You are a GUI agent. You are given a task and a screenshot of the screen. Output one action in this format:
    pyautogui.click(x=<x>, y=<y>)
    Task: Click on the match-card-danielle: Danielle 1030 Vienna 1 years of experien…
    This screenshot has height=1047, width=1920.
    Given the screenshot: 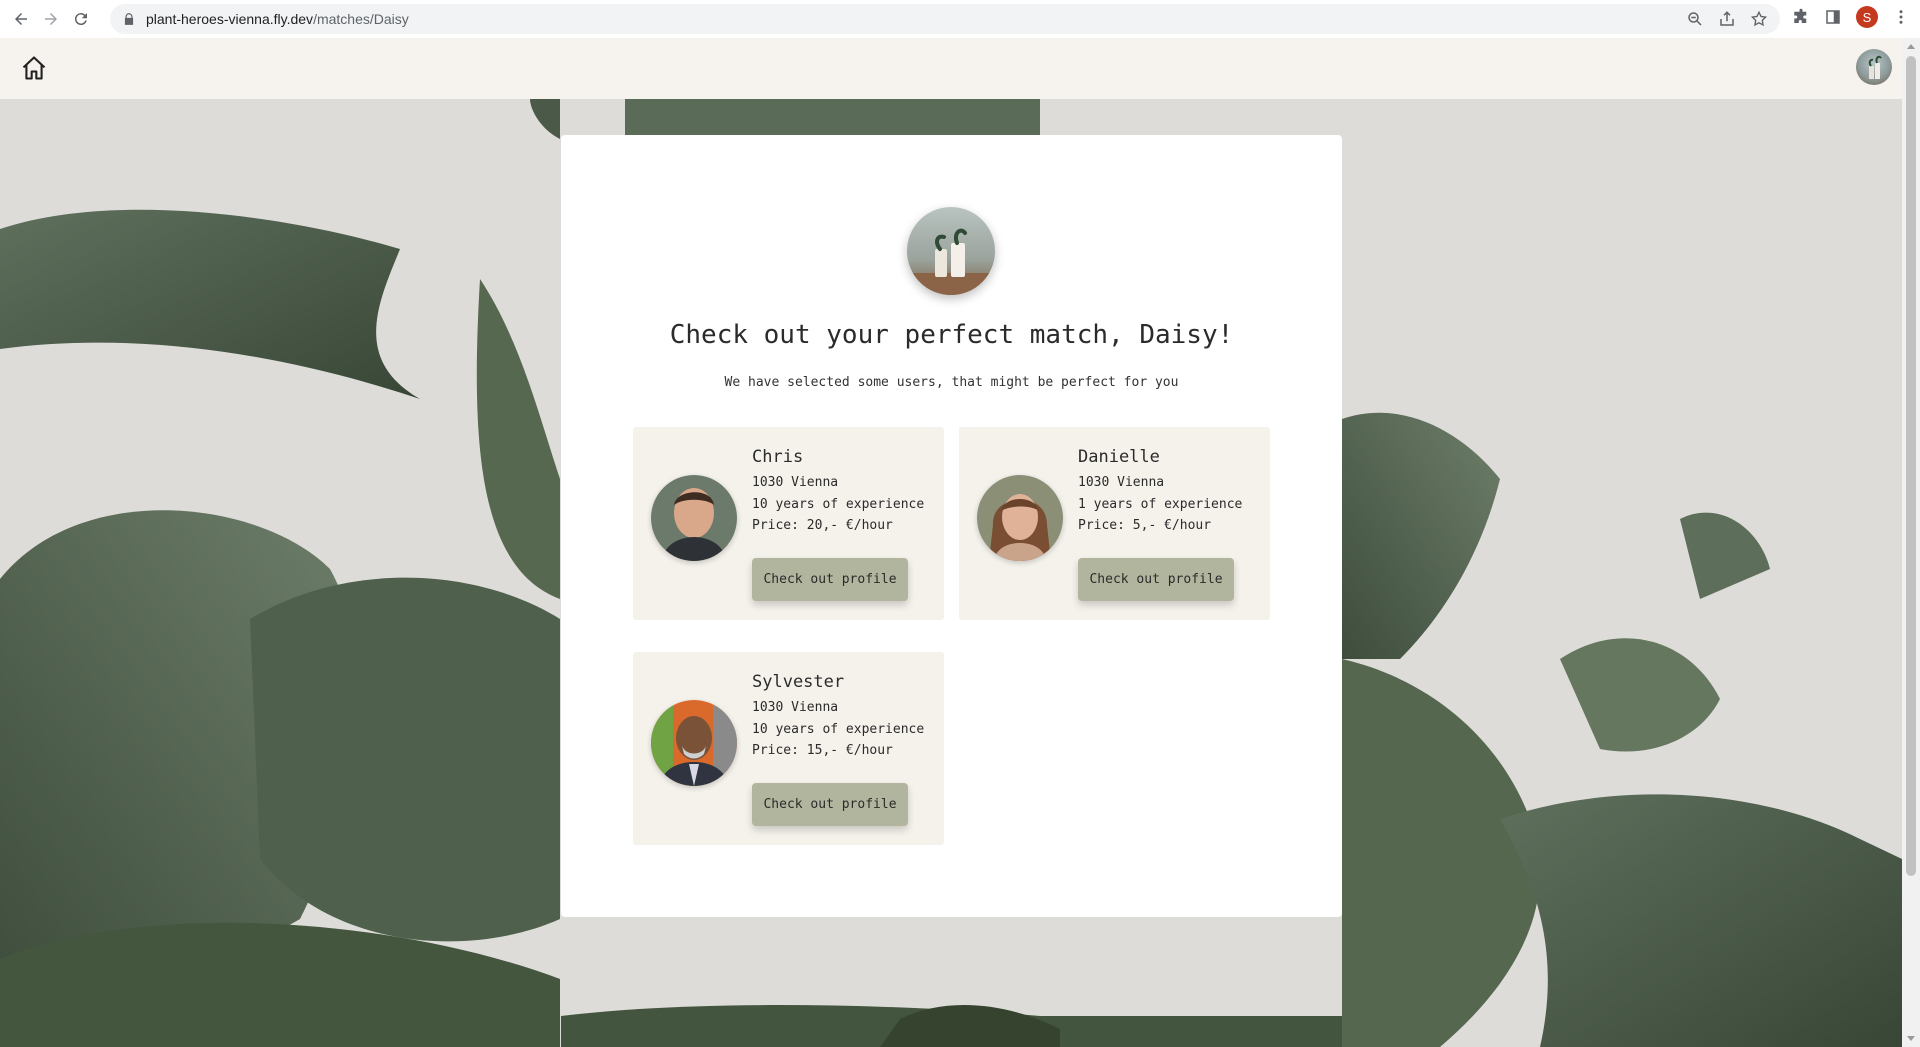 What is the action you would take?
    pyautogui.click(x=1114, y=523)
    